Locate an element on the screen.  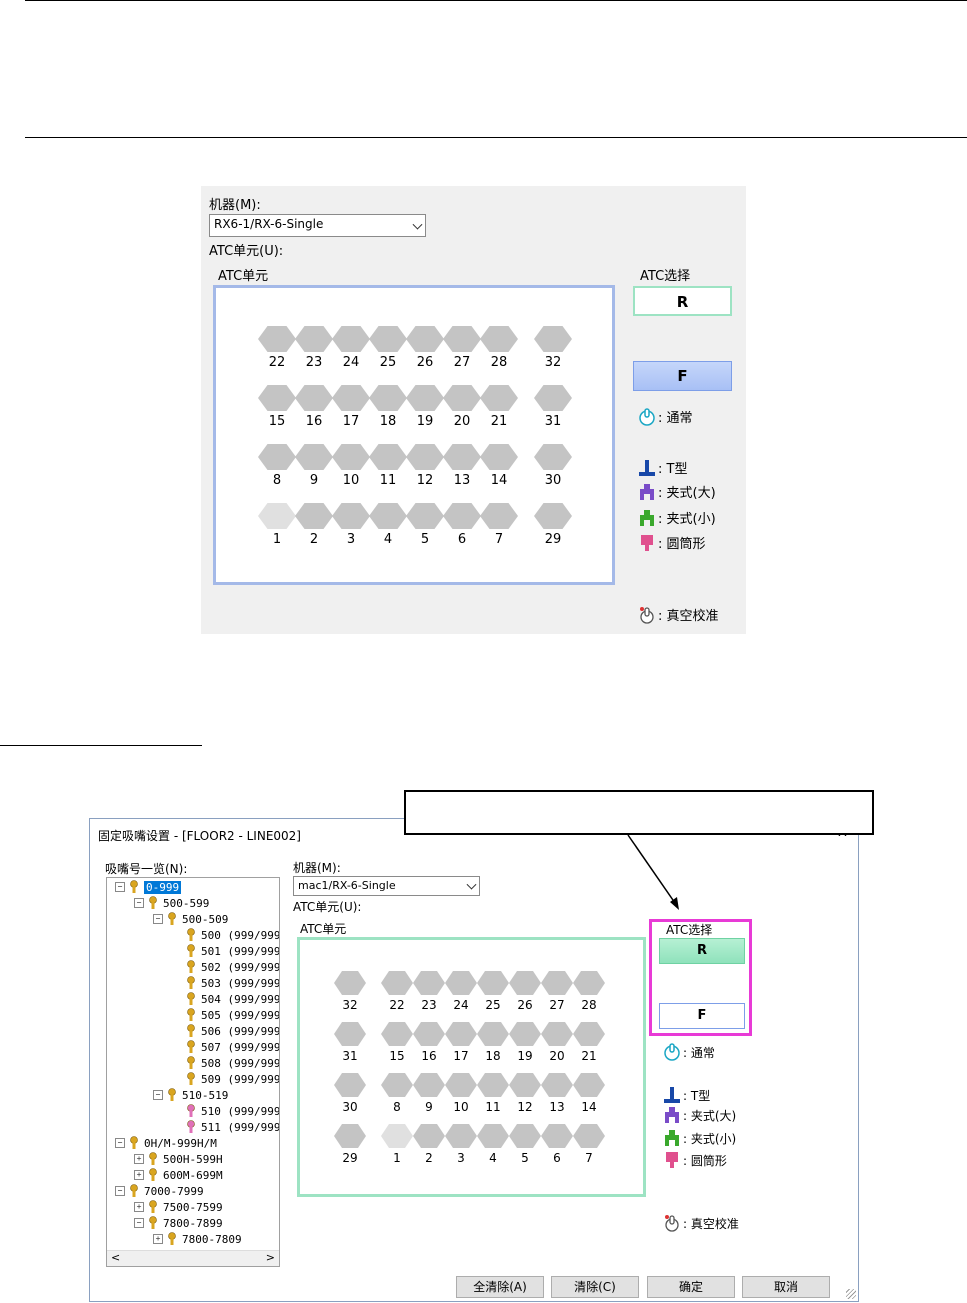
callout-arrow is located at coordinates (653, 872).